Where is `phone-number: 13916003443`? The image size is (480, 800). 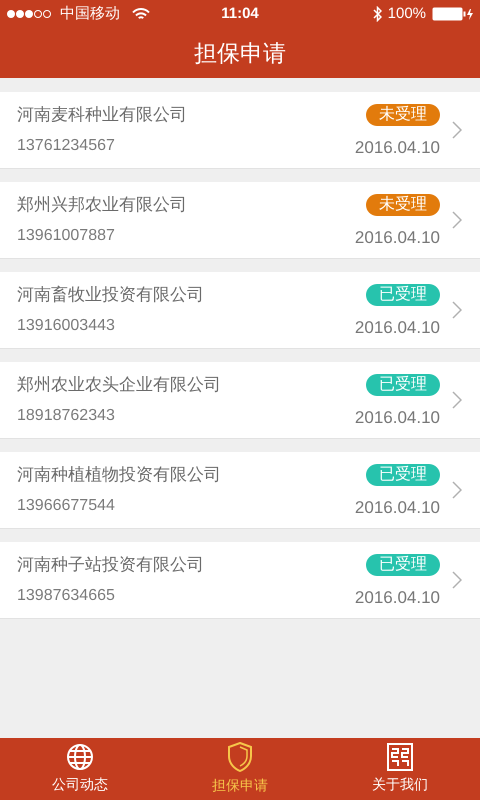 phone-number: 13916003443 is located at coordinates (66, 326).